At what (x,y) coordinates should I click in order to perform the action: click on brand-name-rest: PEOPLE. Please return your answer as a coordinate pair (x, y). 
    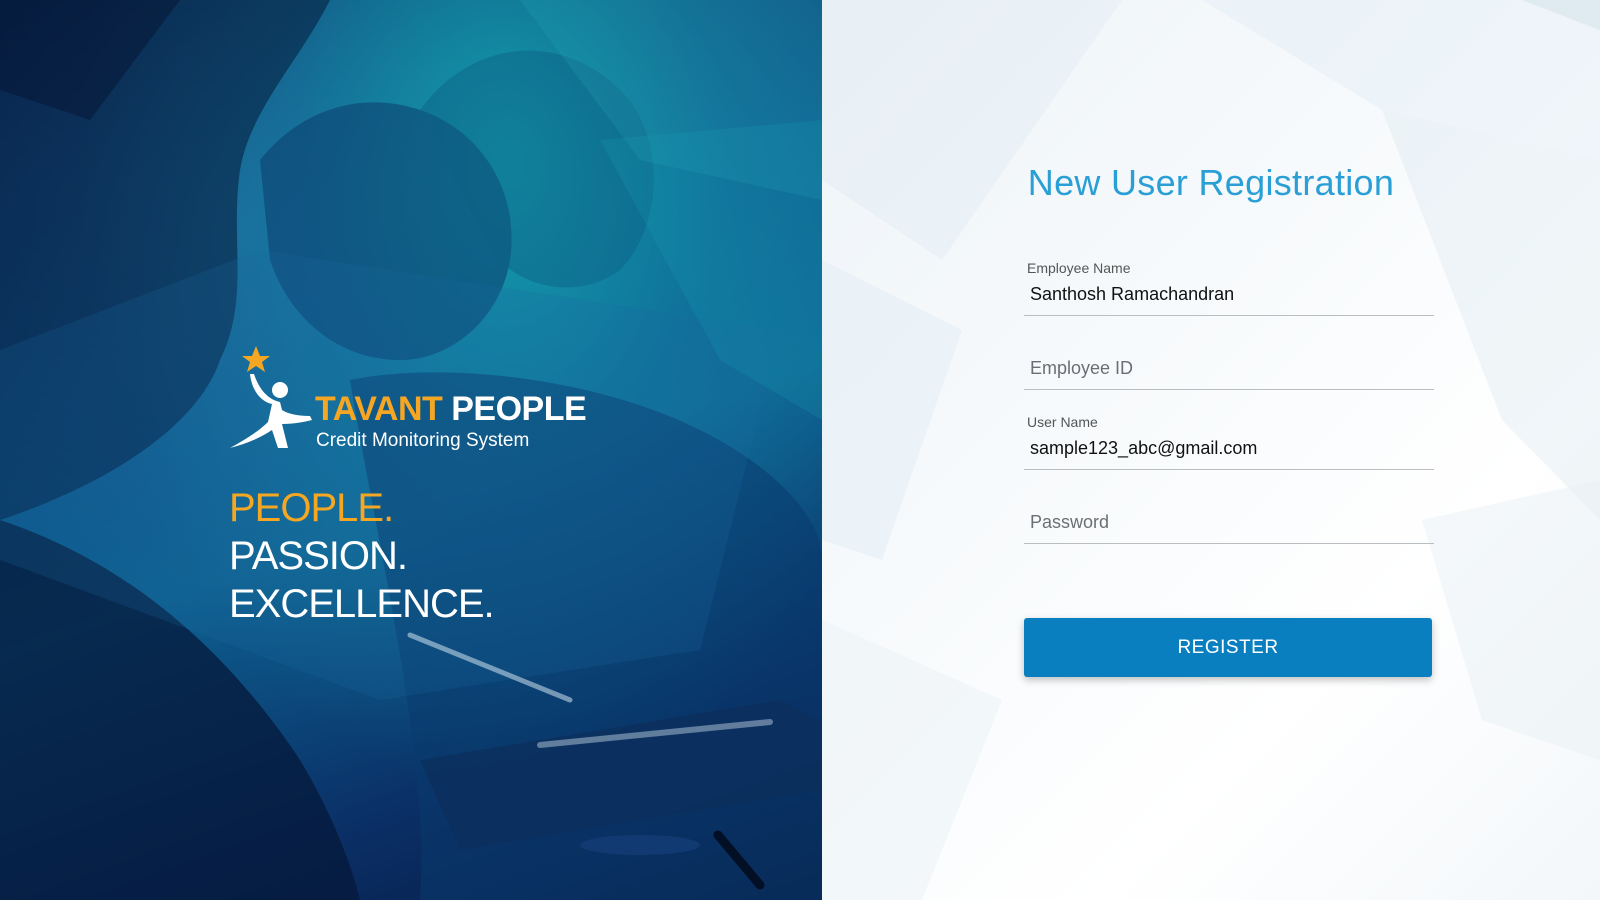
    Looking at the image, I should click on (514, 409).